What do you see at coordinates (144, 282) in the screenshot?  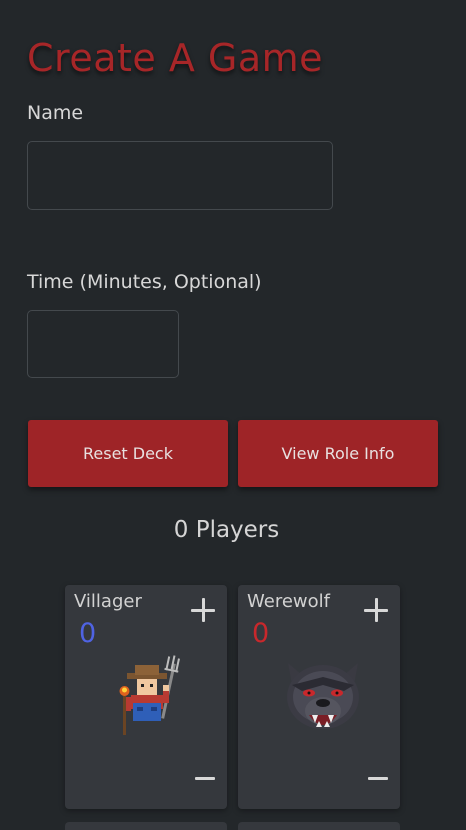 I see `time-label: Time (Minutes, Optional)` at bounding box center [144, 282].